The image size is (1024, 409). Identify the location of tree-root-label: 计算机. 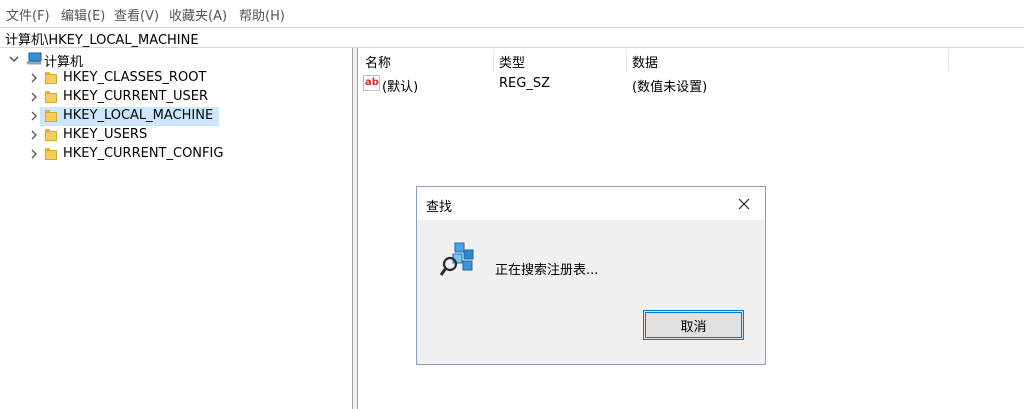
(64, 62).